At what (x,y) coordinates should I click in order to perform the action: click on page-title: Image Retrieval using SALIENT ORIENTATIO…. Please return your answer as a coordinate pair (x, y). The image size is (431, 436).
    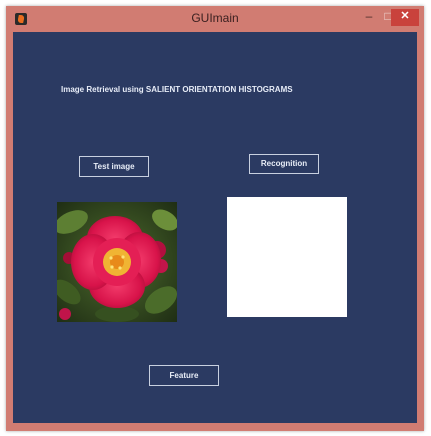
    Looking at the image, I should click on (177, 89).